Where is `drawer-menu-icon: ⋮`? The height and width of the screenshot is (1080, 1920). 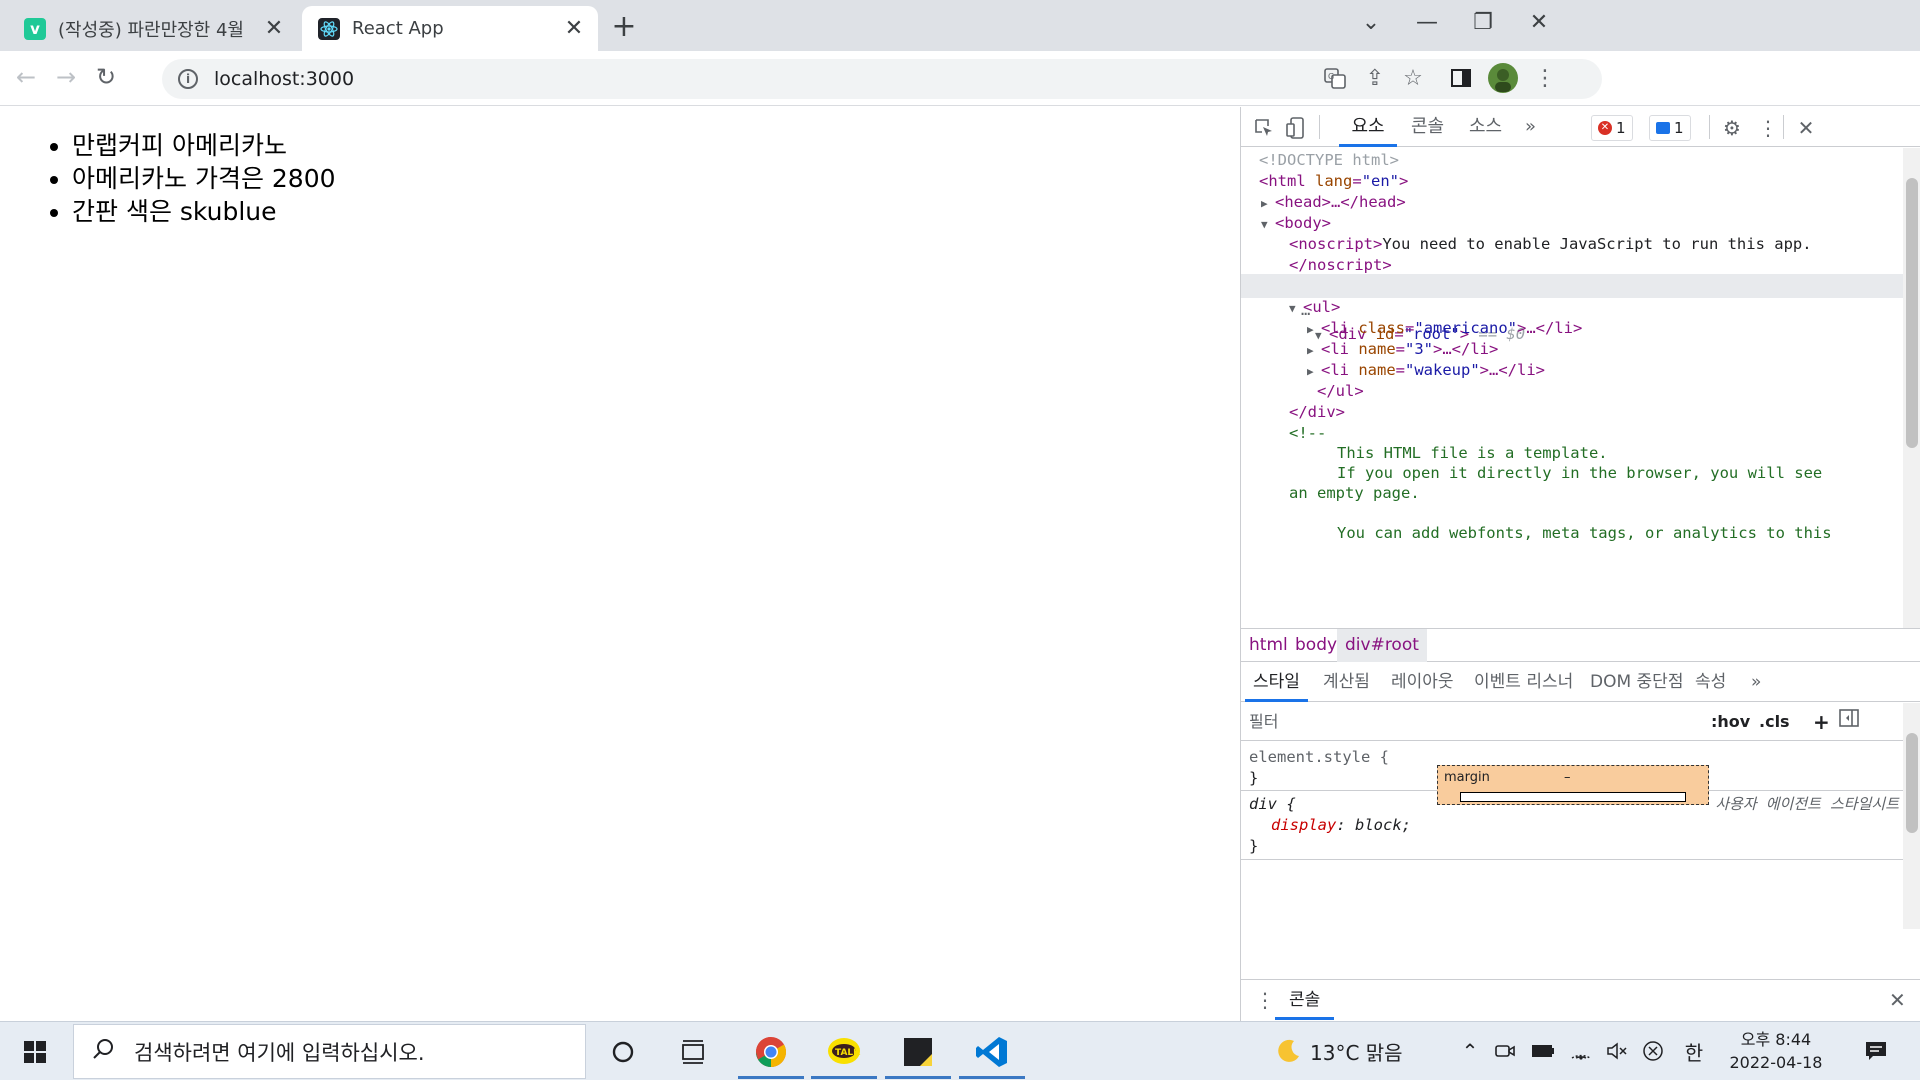
drawer-menu-icon: ⋮ is located at coordinates (1265, 1000).